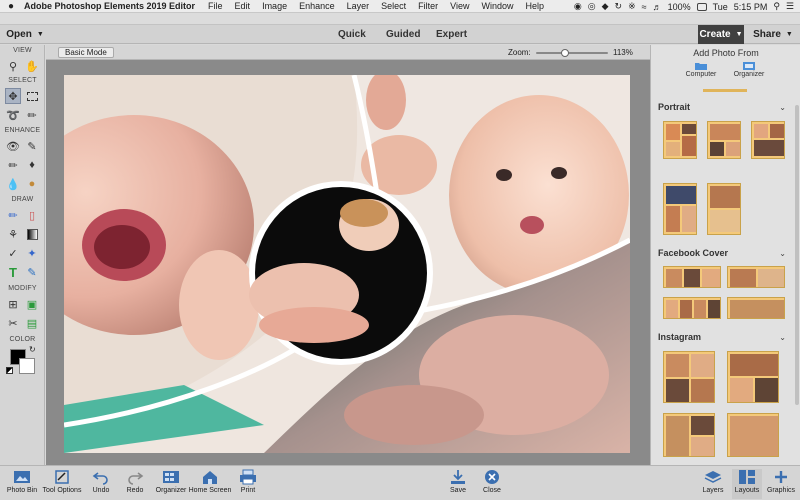  I want to click on create-button: Create ▼, so click(721, 34).